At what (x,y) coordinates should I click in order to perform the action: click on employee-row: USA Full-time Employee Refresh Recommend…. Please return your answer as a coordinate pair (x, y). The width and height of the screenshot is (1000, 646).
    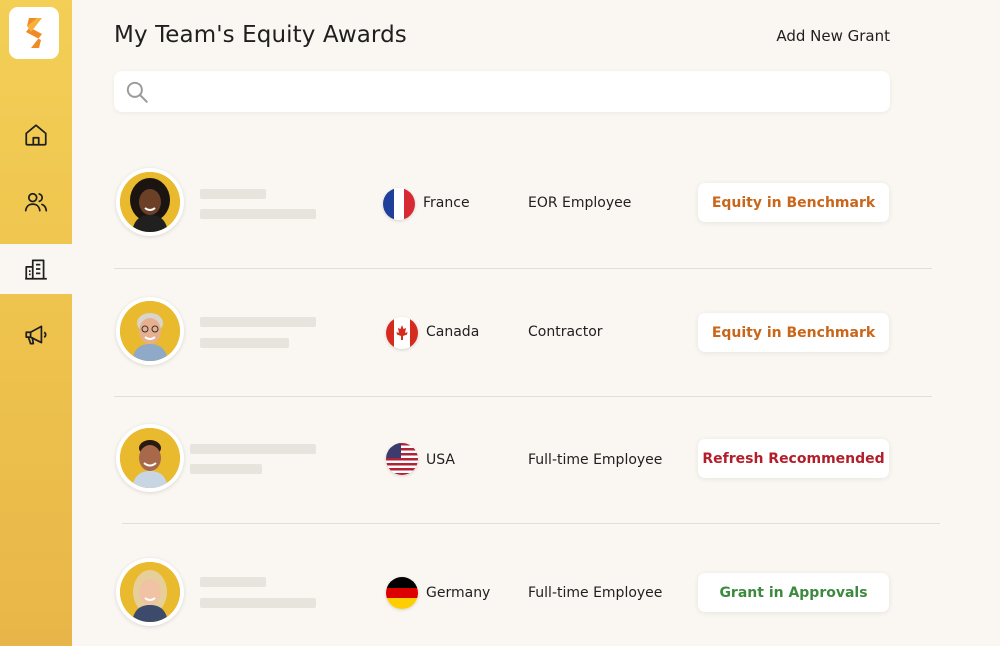
    Looking at the image, I should click on (524, 458).